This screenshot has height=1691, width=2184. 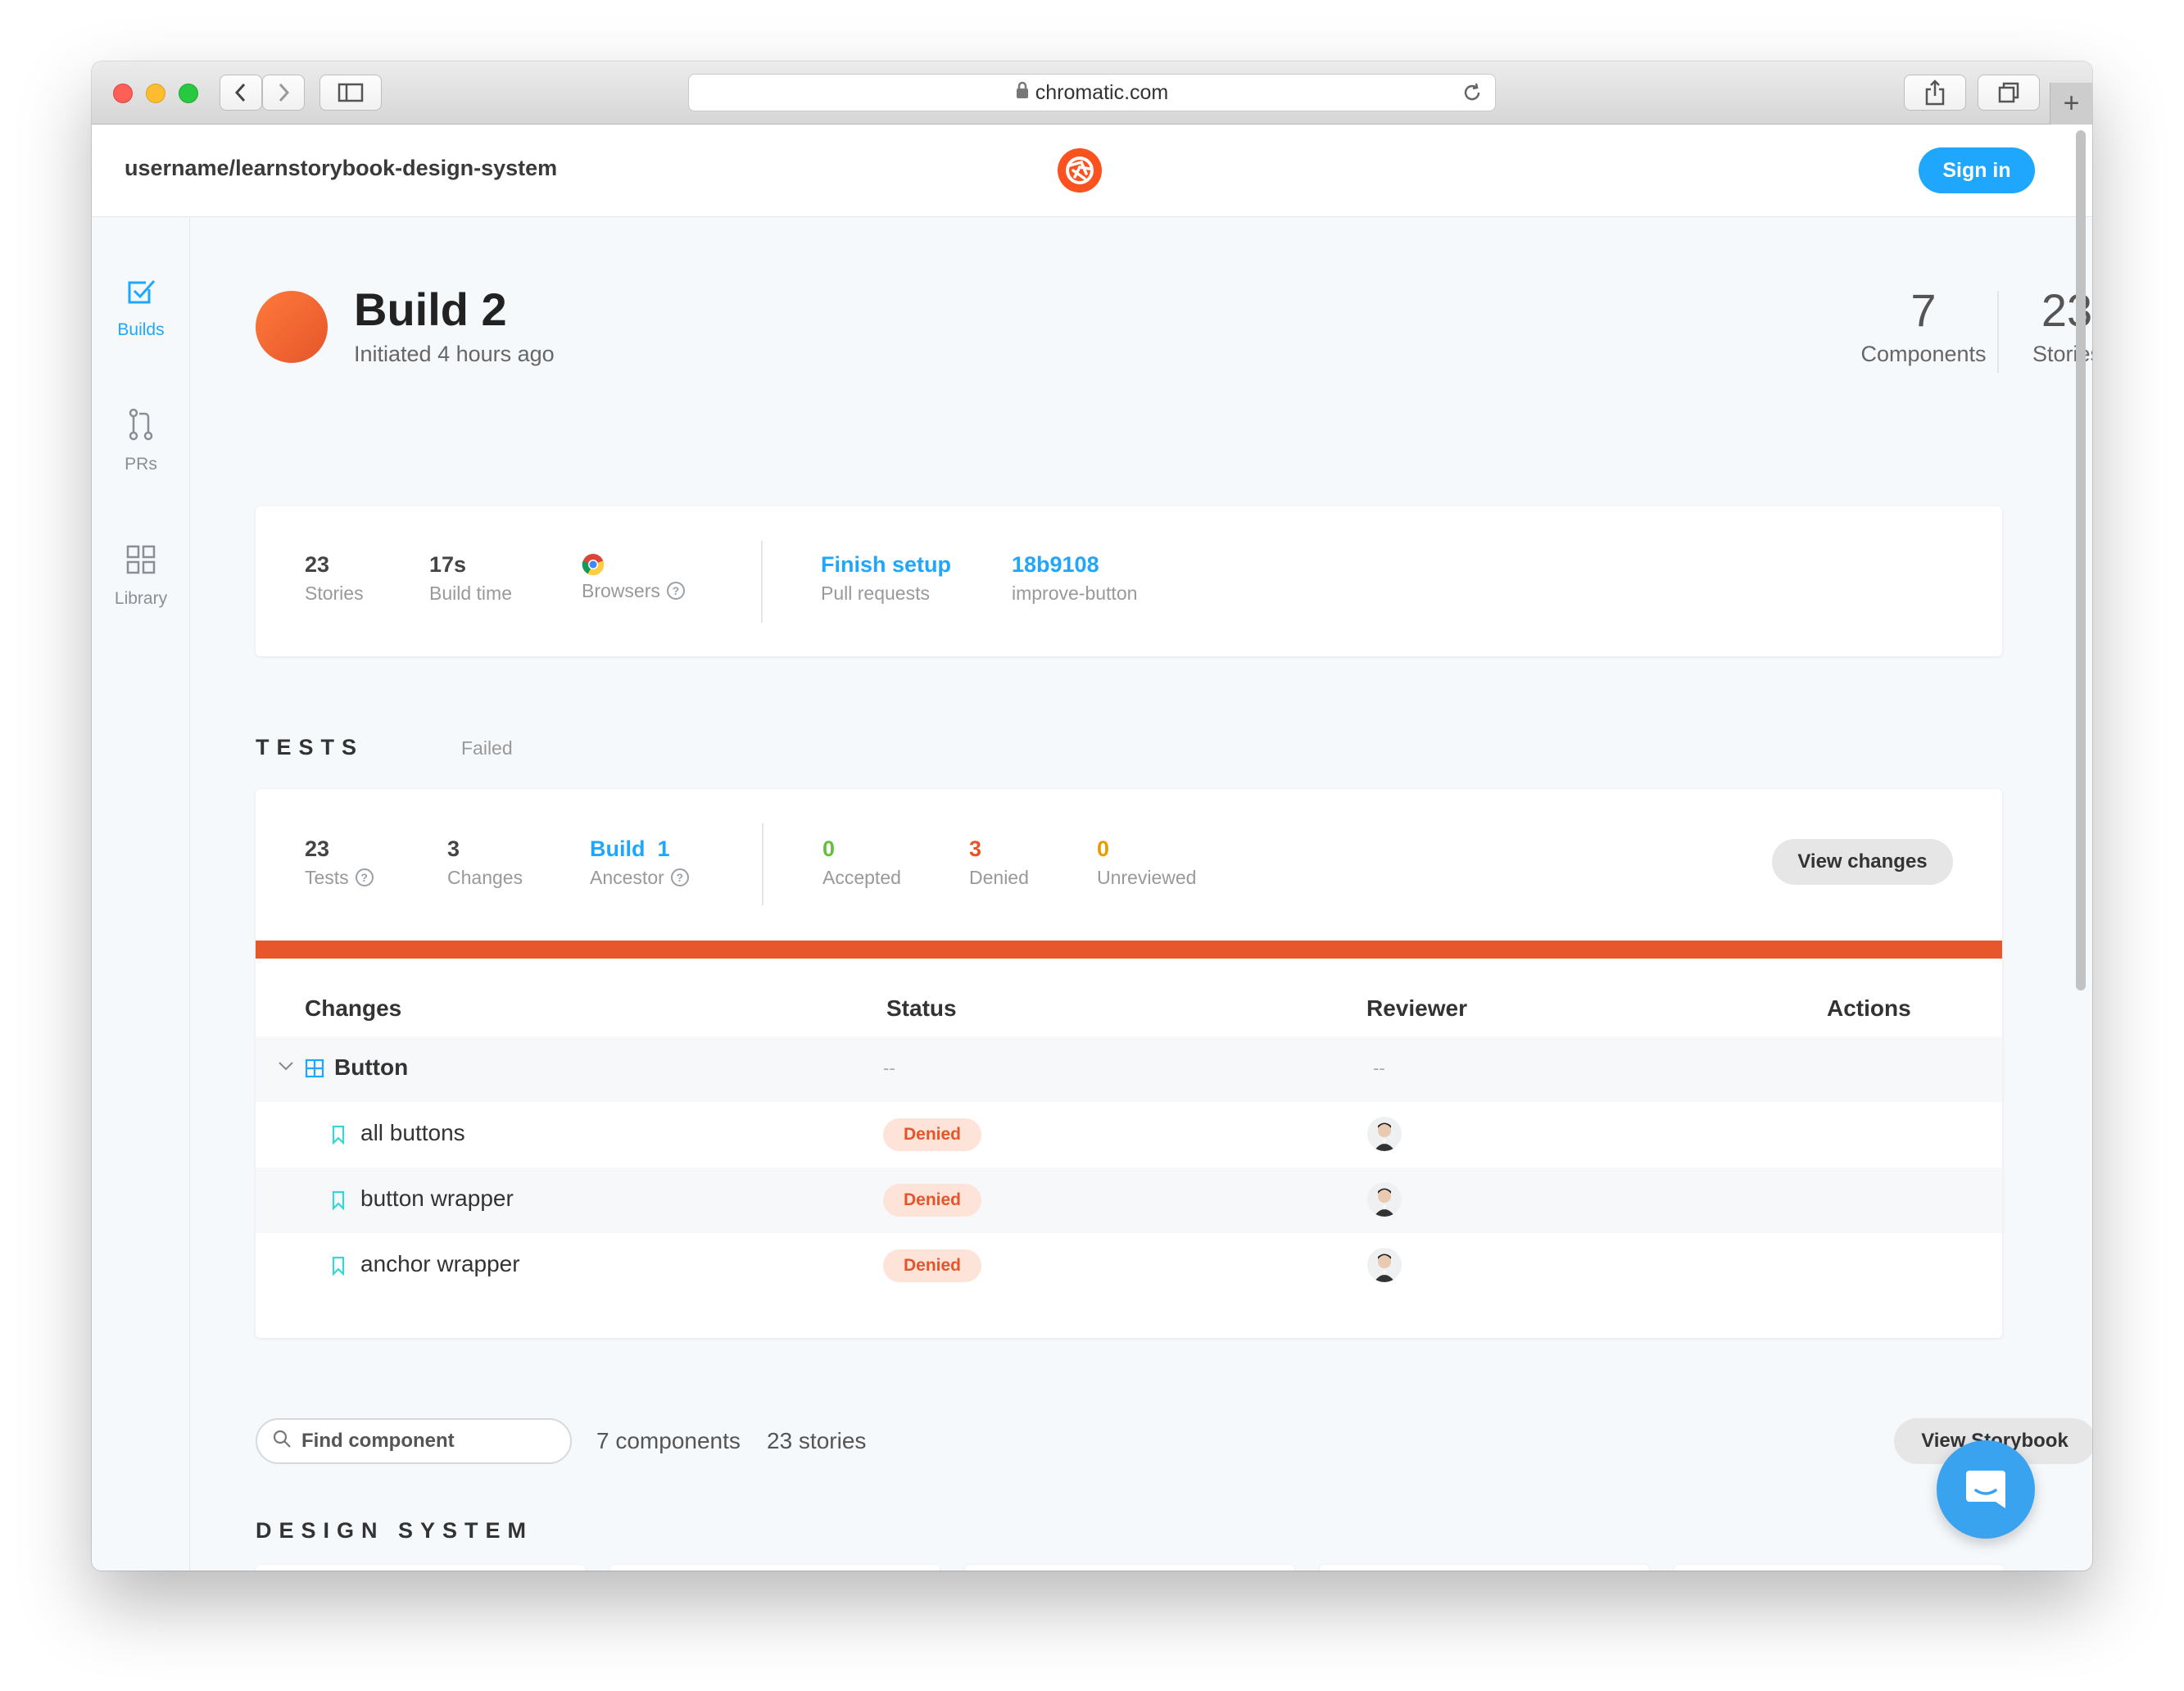 I want to click on ancestor: Build 1 Ancestor?, so click(x=639, y=862).